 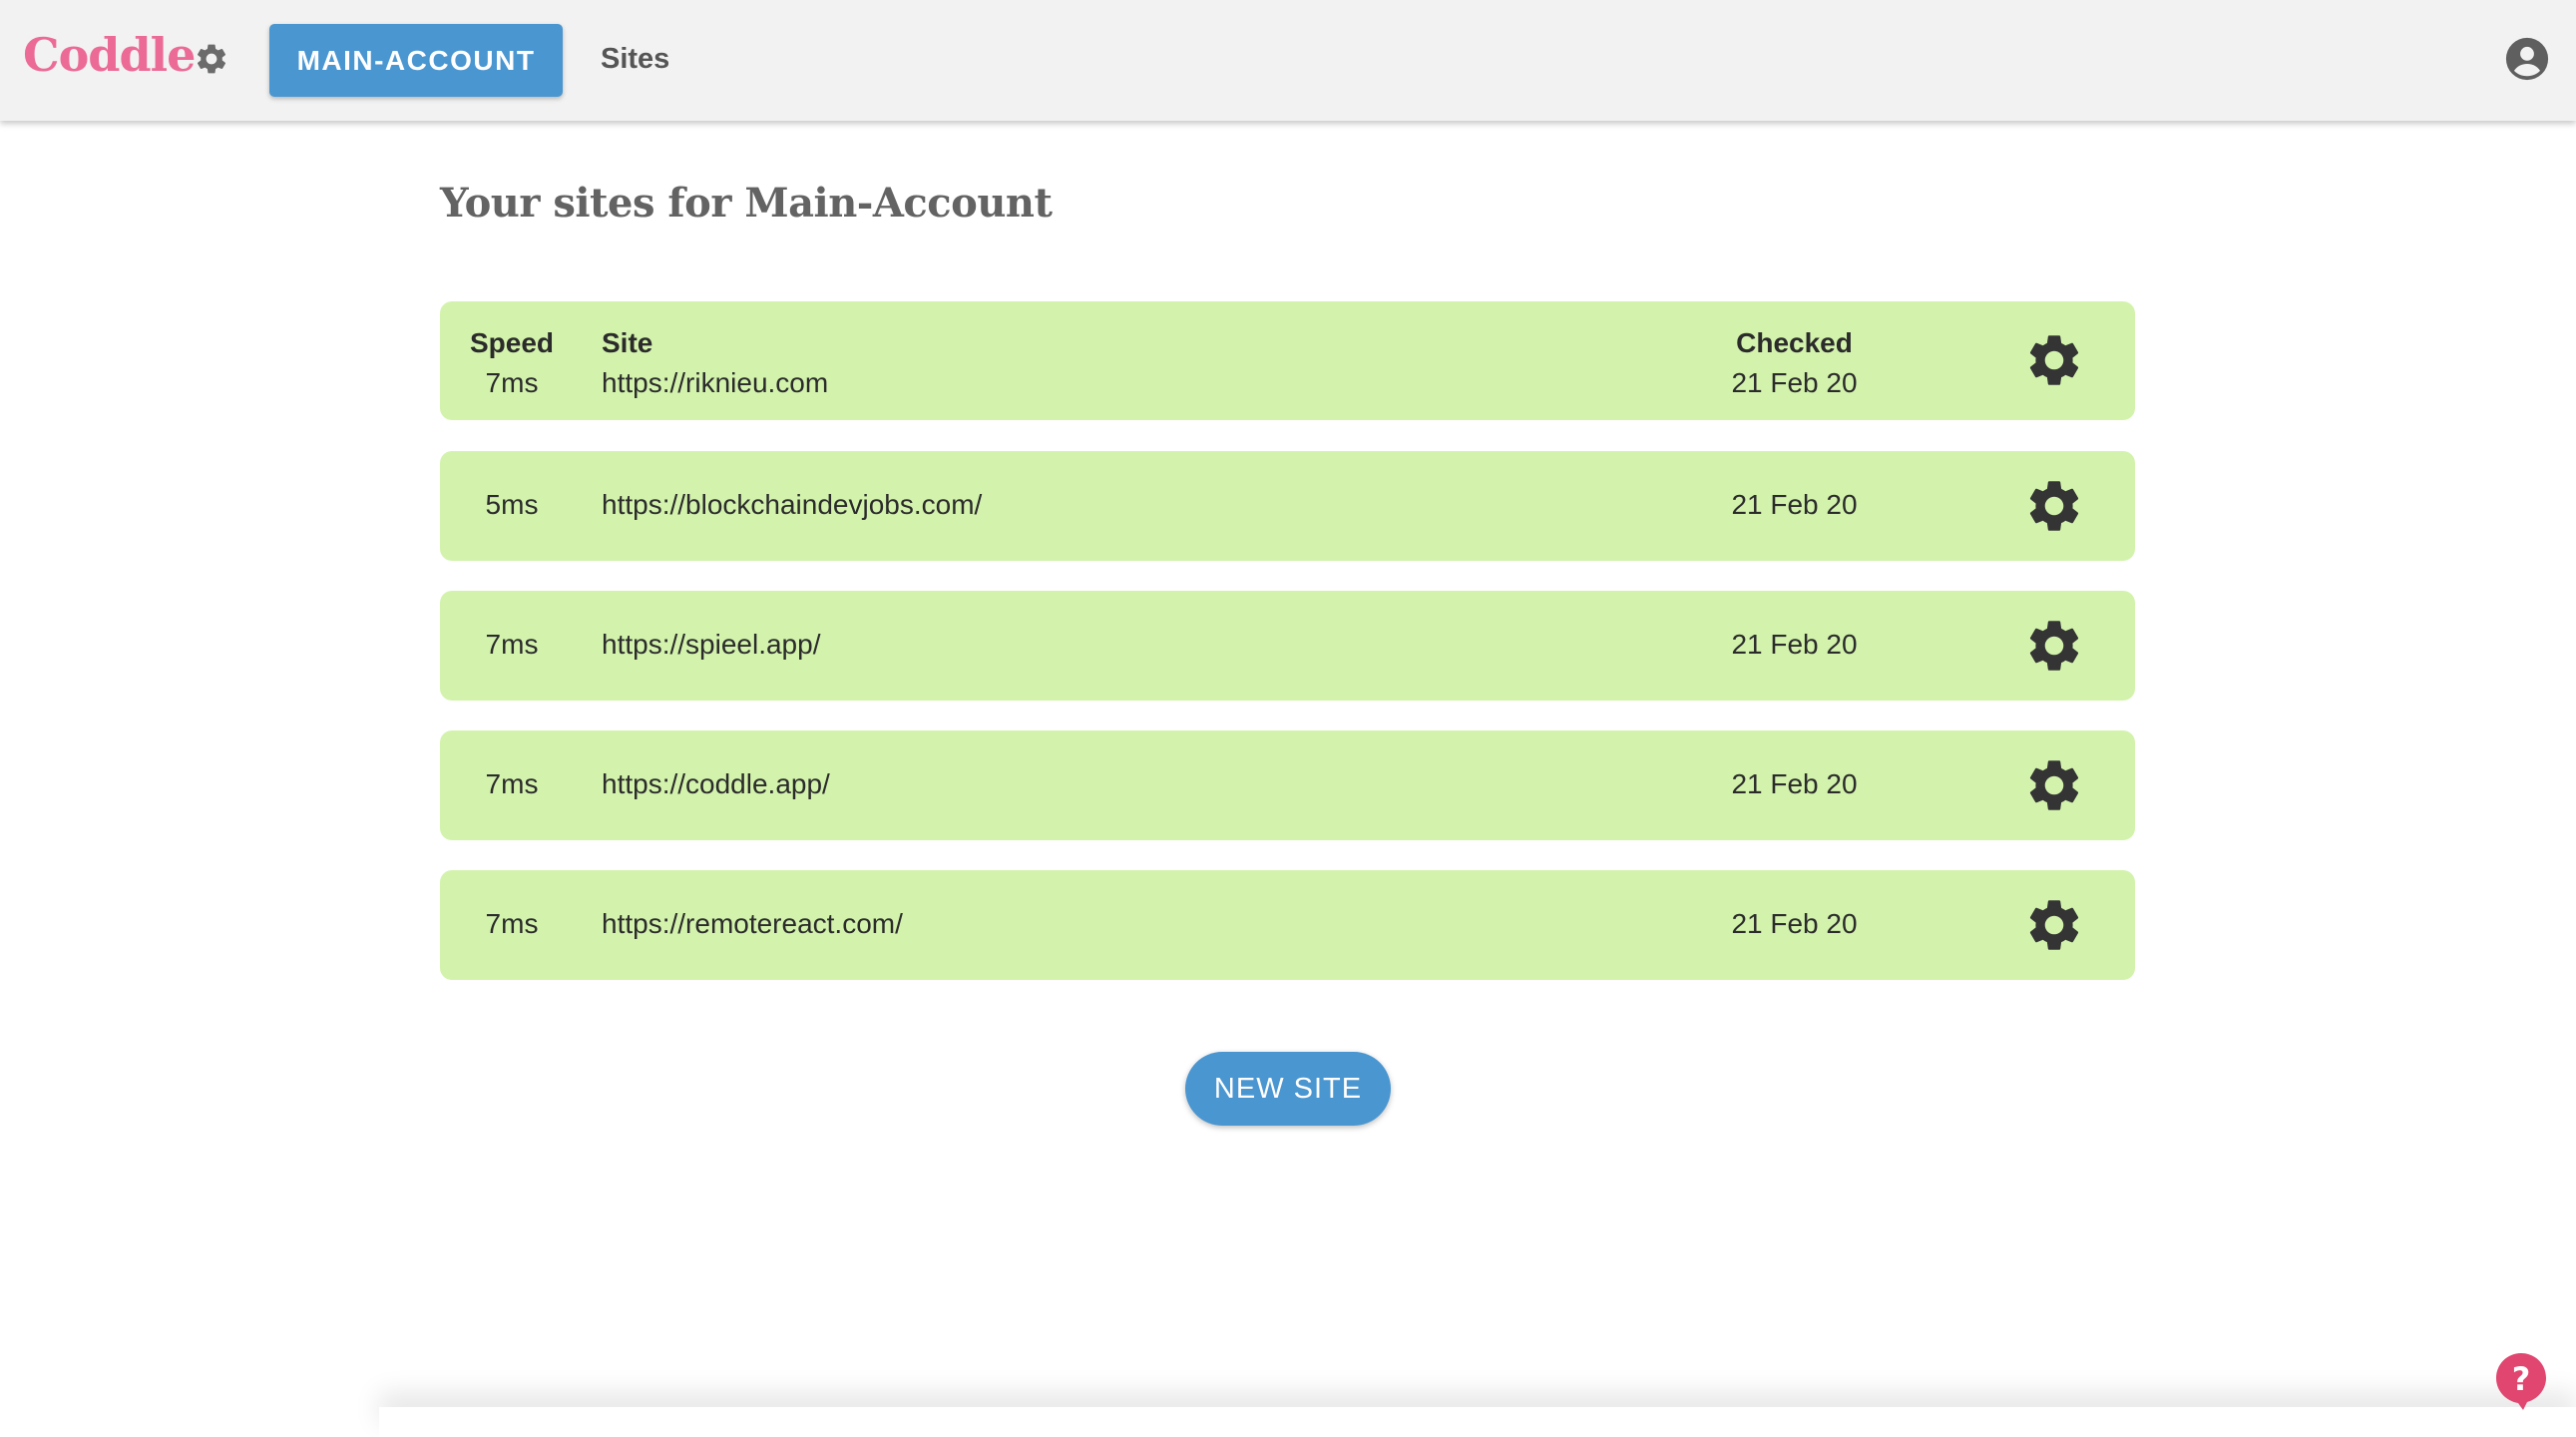 I want to click on site-url: https://riknieu.com, so click(x=715, y=383).